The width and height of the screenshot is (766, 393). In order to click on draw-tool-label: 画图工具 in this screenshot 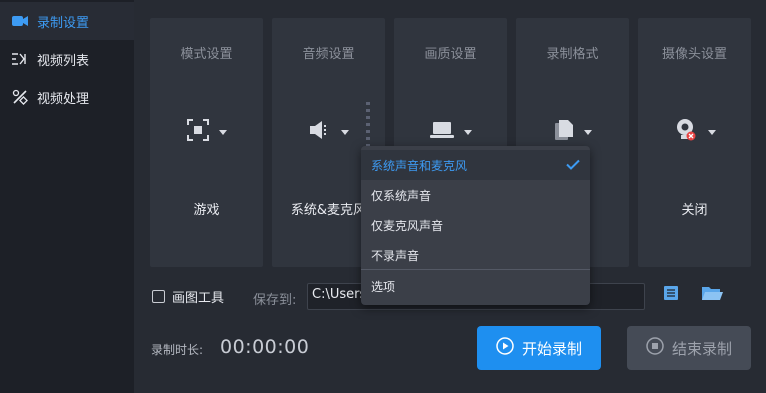, I will do `click(198, 298)`.